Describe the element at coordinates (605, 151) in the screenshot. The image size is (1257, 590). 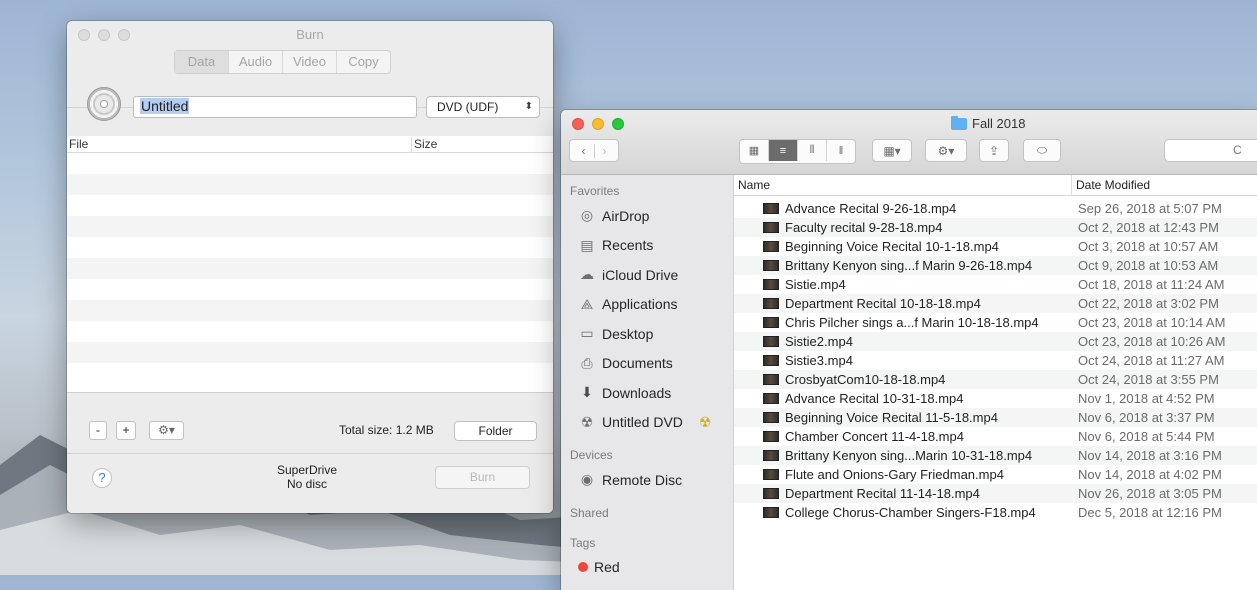
I see `forward-icon: ›` at that location.